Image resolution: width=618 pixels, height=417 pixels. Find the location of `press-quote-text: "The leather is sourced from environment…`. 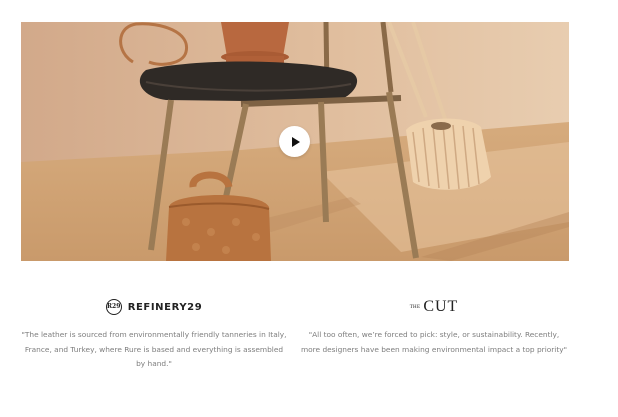

press-quote-text: "The leather is sourced from environment… is located at coordinates (154, 349).